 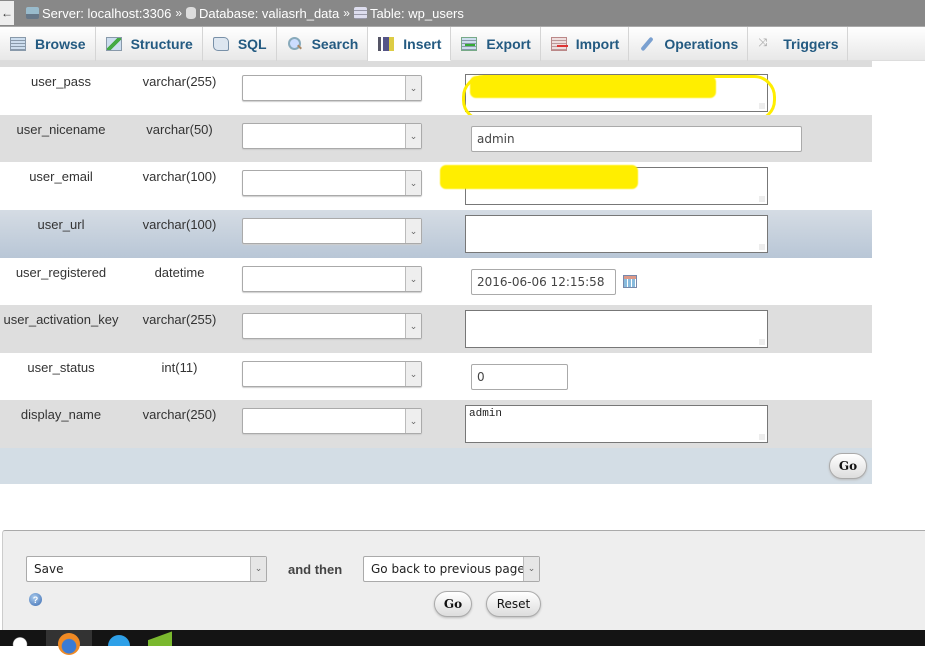 What do you see at coordinates (179, 224) in the screenshot?
I see `column-type: varchar(100)` at bounding box center [179, 224].